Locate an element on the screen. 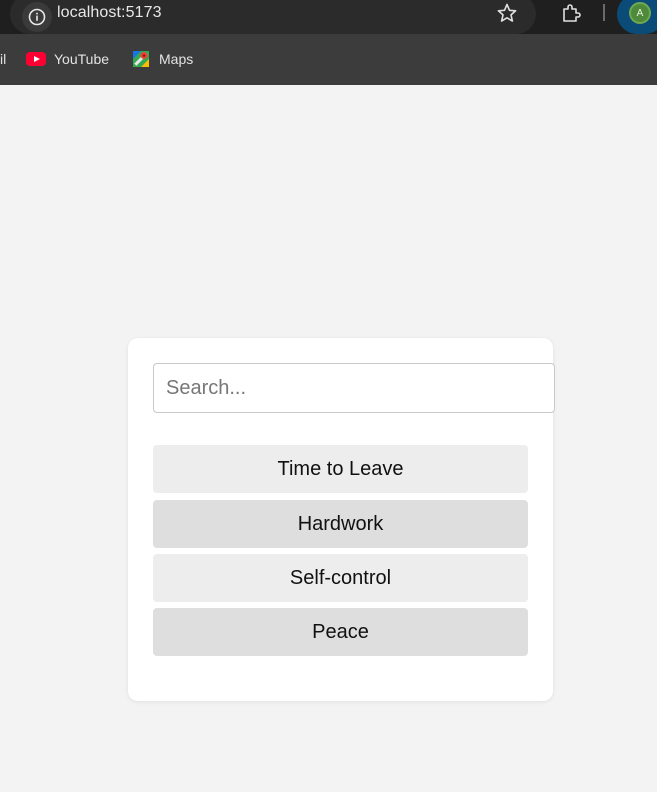  bookmarks-bar: il YouTube Maps is located at coordinates (328, 59).